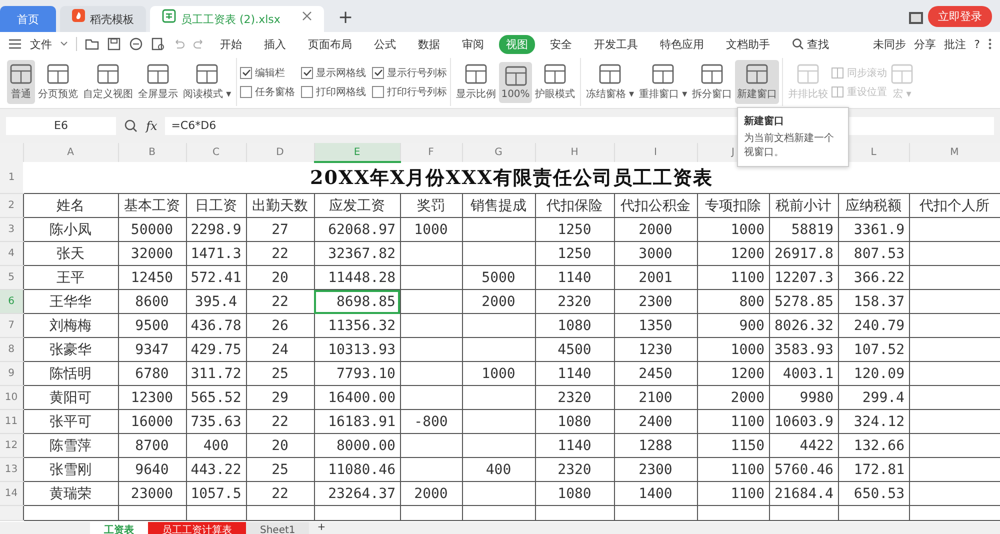 This screenshot has height=534, width=1000. What do you see at coordinates (574, 152) in the screenshot?
I see `column-header: H` at bounding box center [574, 152].